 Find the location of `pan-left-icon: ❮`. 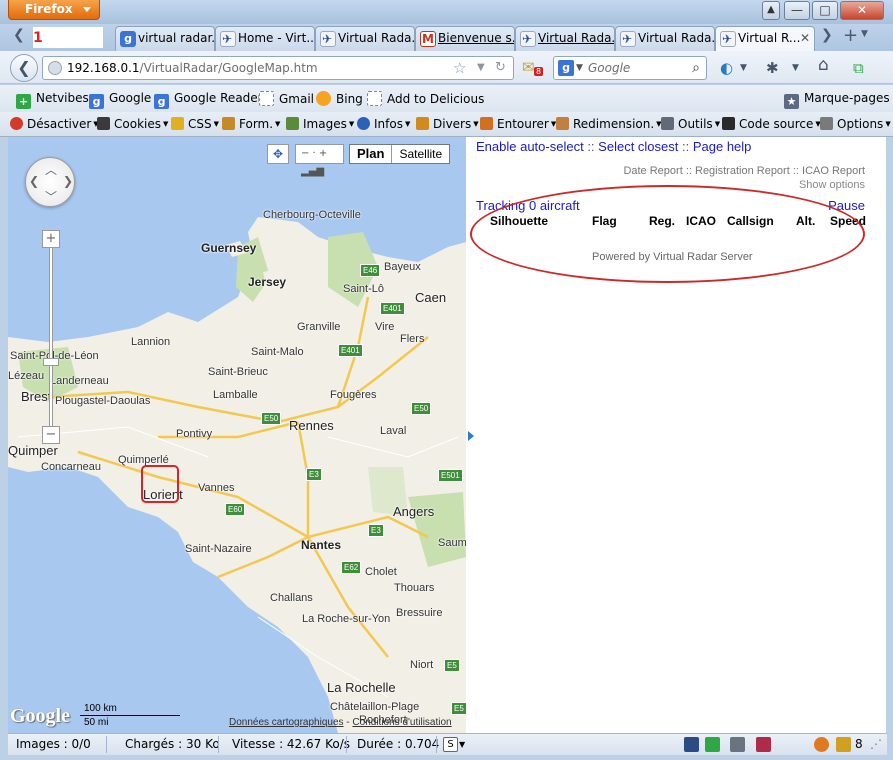

pan-left-icon: ❮ is located at coordinates (34, 181).